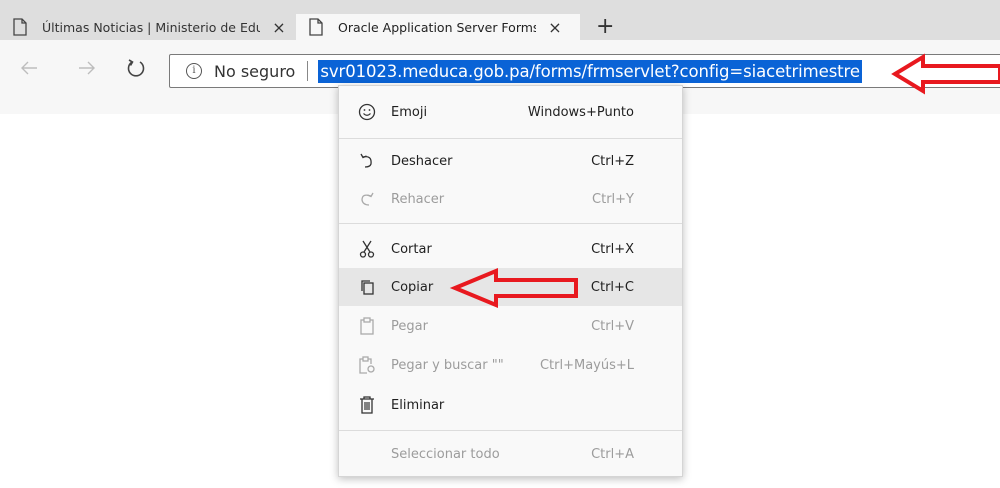  I want to click on undo-icon, so click(367, 161).